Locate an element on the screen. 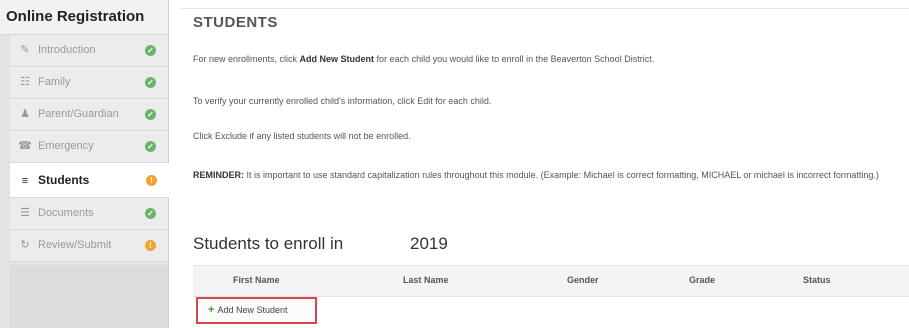  sidebar-item-label: Parent/Guardian is located at coordinates (78, 114).